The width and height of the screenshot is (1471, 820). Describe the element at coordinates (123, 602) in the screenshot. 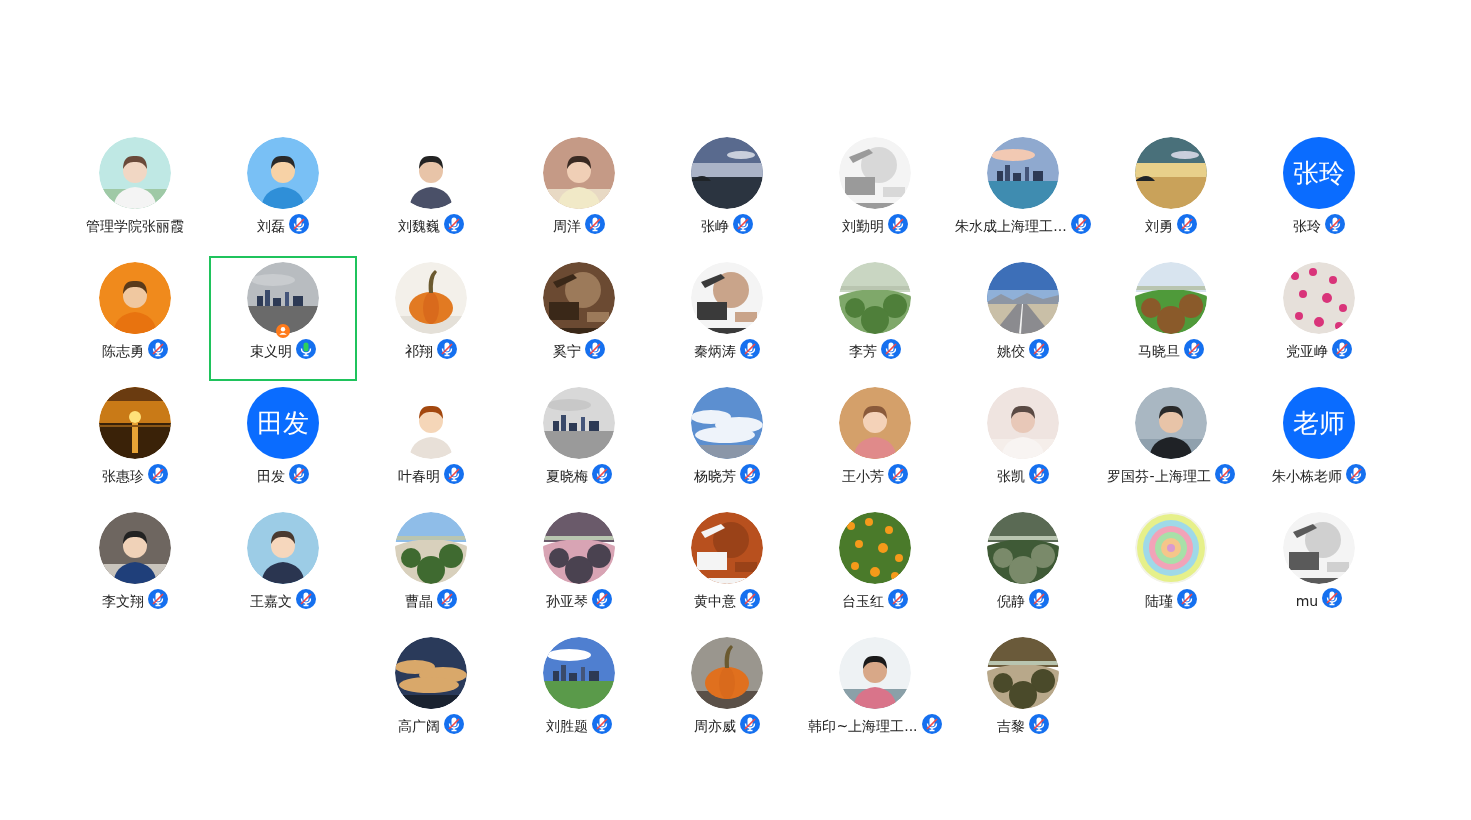

I see `participant-name: 李文翔` at that location.